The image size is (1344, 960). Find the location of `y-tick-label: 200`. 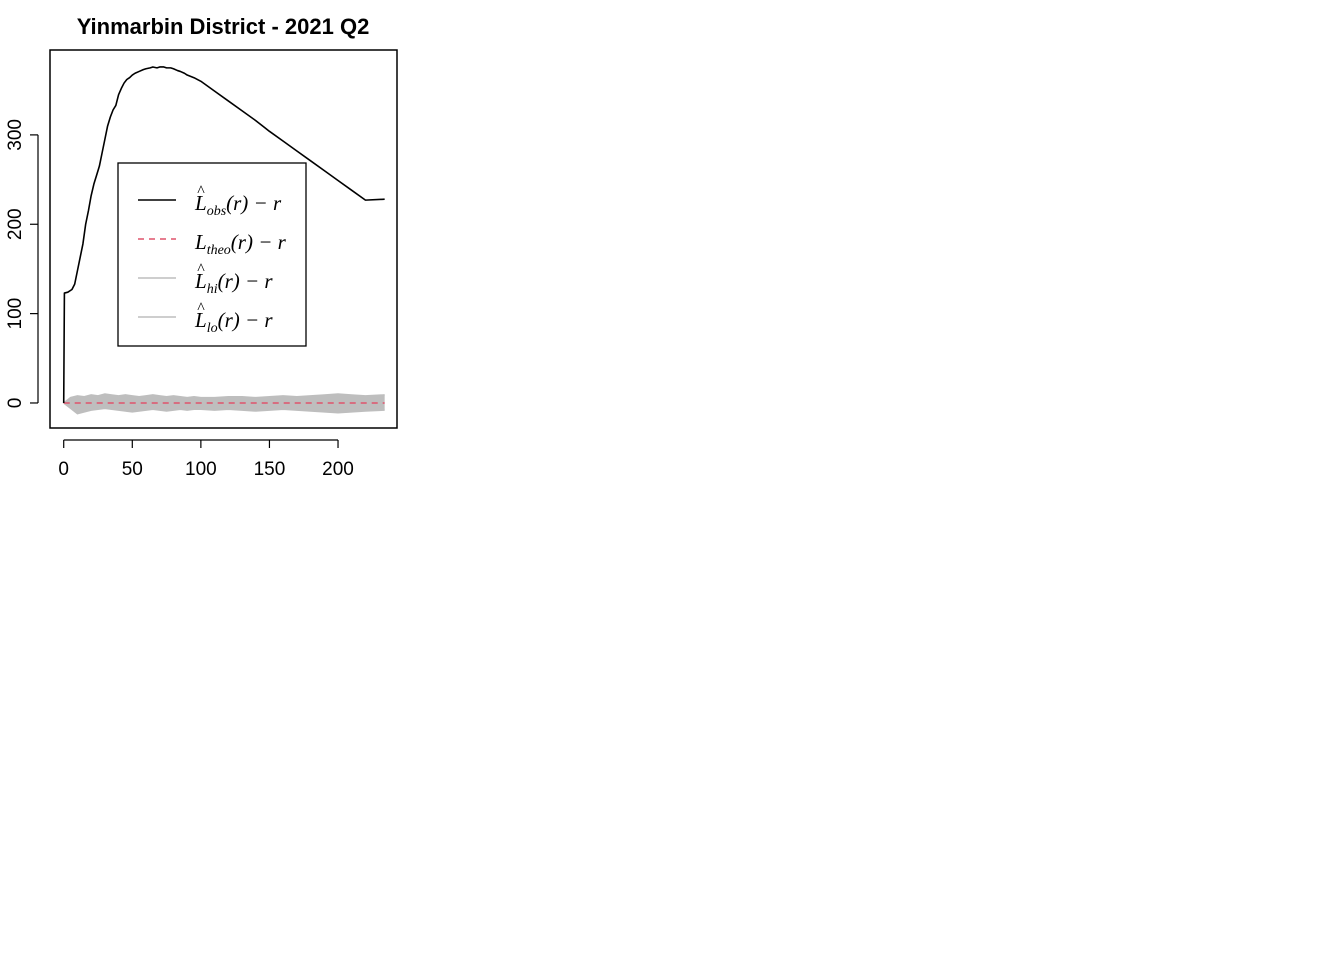

y-tick-label: 200 is located at coordinates (15, 224).